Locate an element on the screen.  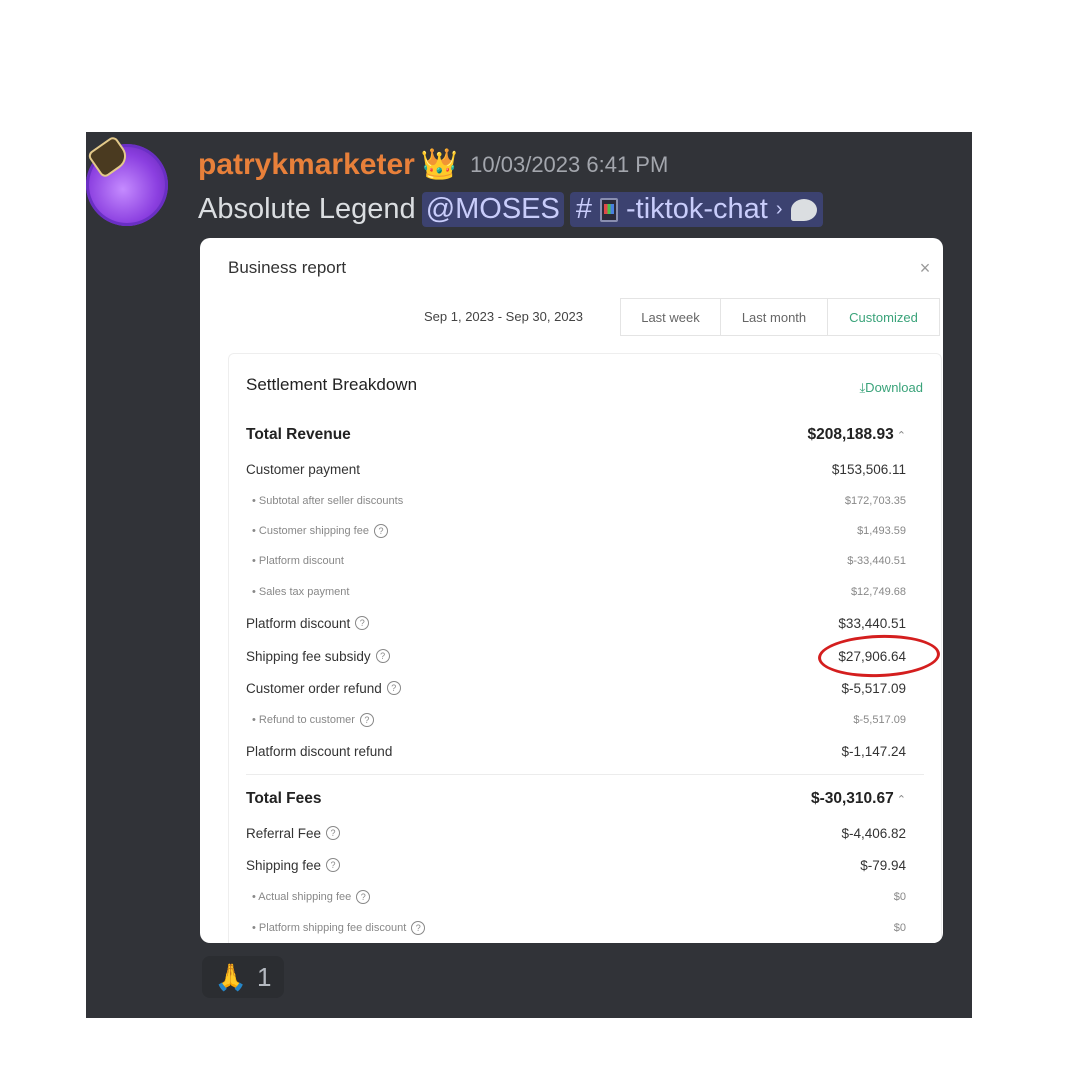
row-refund-to-customer: • Refund to customer? $-5,517.09 is located at coordinates (576, 720).